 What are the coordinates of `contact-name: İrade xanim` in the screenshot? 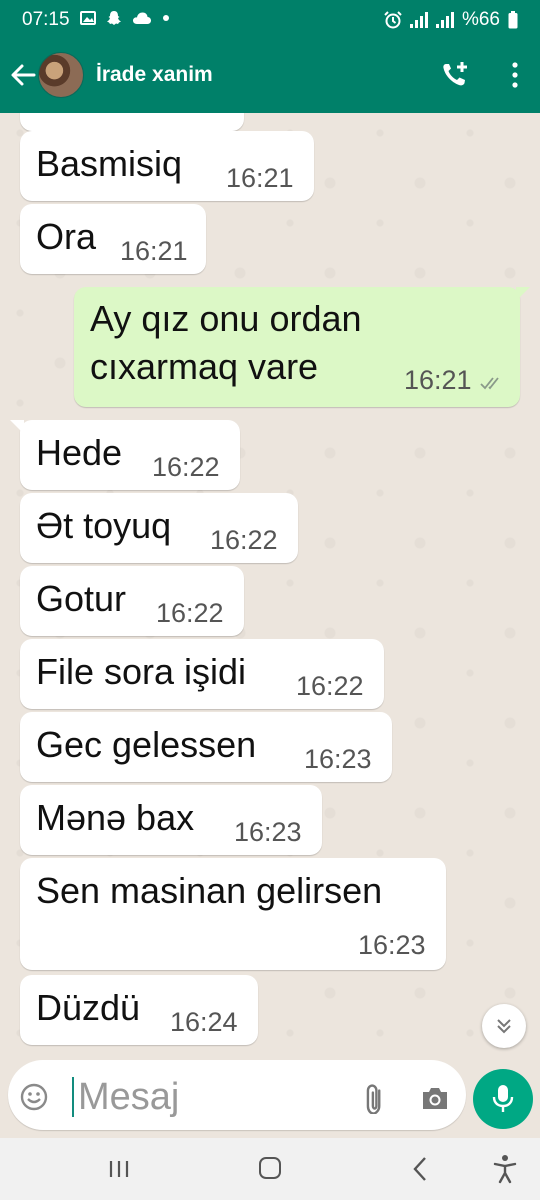 It's located at (154, 75).